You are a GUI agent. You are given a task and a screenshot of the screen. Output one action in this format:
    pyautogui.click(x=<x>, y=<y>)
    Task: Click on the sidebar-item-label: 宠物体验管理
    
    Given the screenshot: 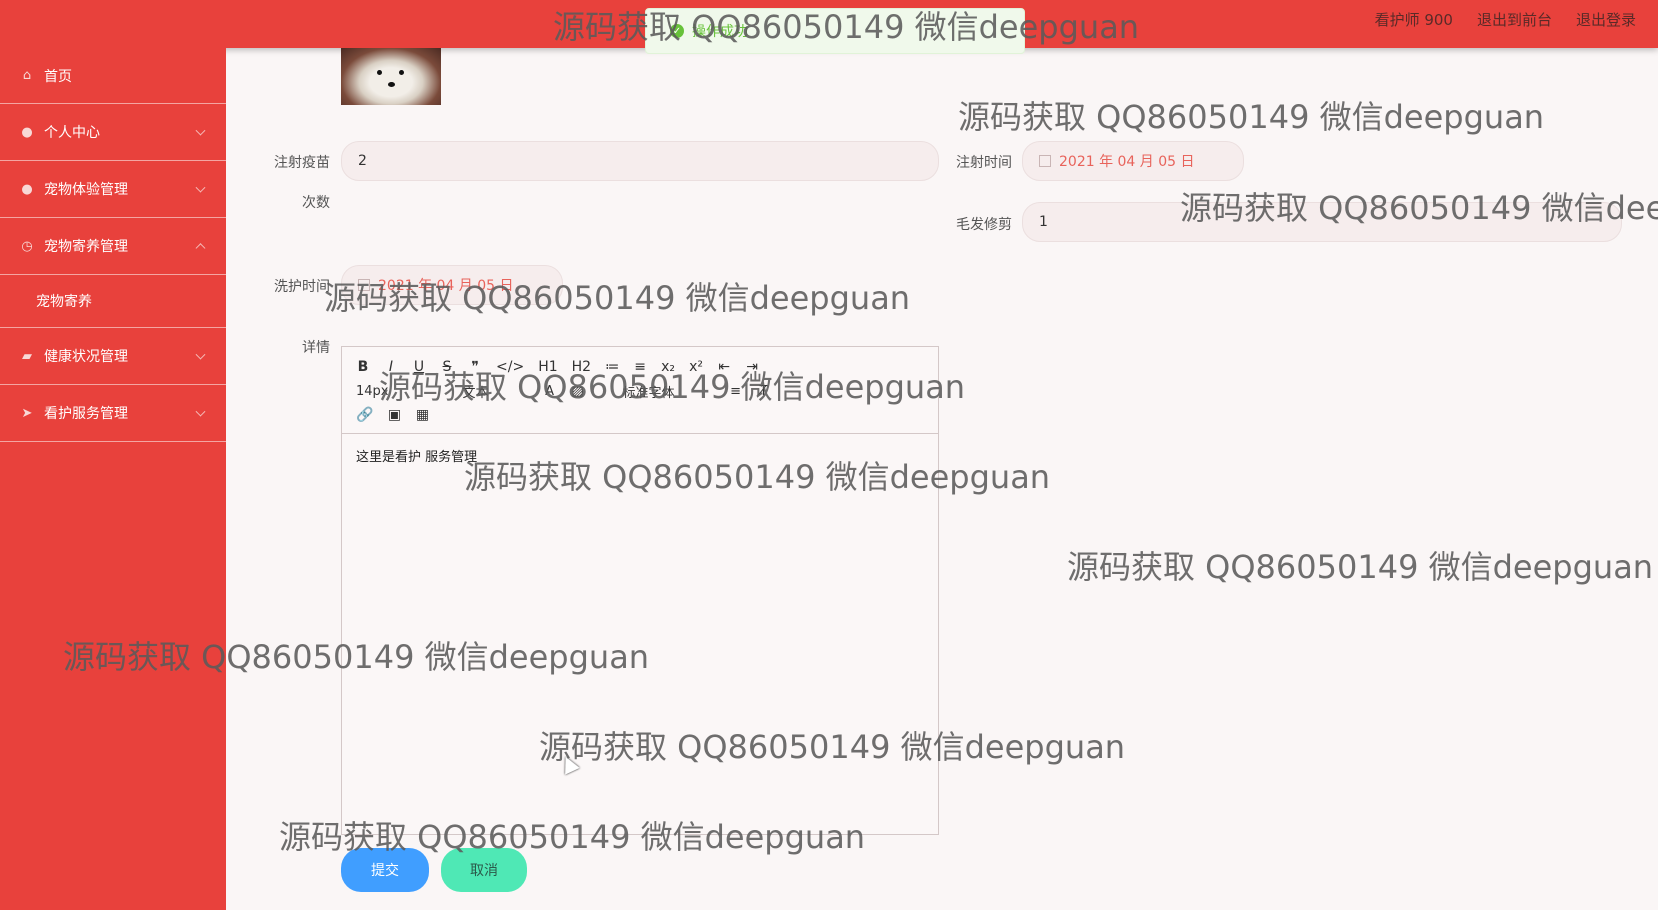 What is the action you would take?
    pyautogui.click(x=86, y=190)
    